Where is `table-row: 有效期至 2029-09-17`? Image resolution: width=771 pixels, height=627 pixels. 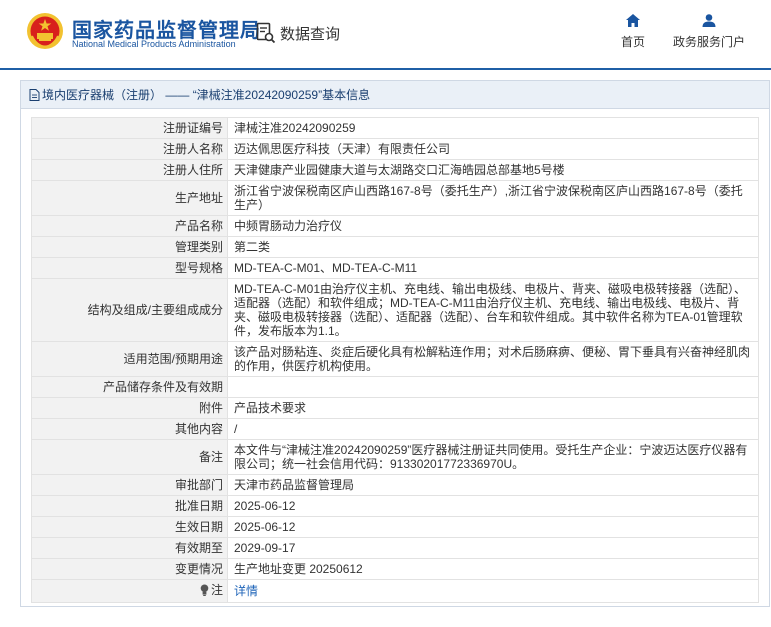 table-row: 有效期至 2029-09-17 is located at coordinates (395, 548).